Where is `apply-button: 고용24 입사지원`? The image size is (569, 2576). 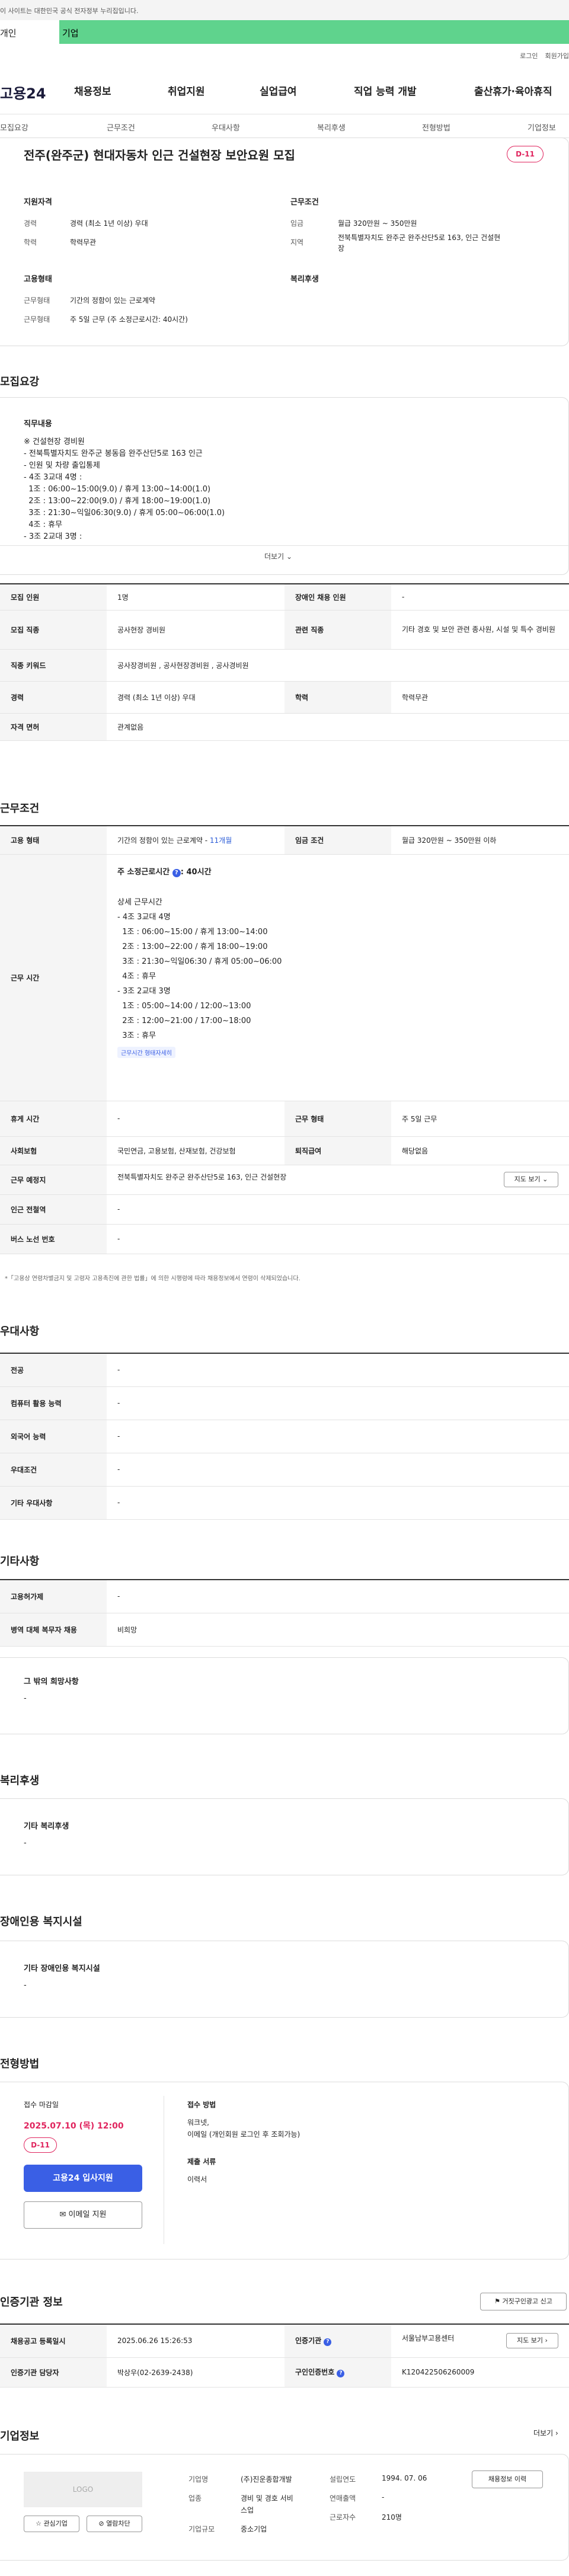
apply-button: 고용24 입사지원 is located at coordinates (83, 2178).